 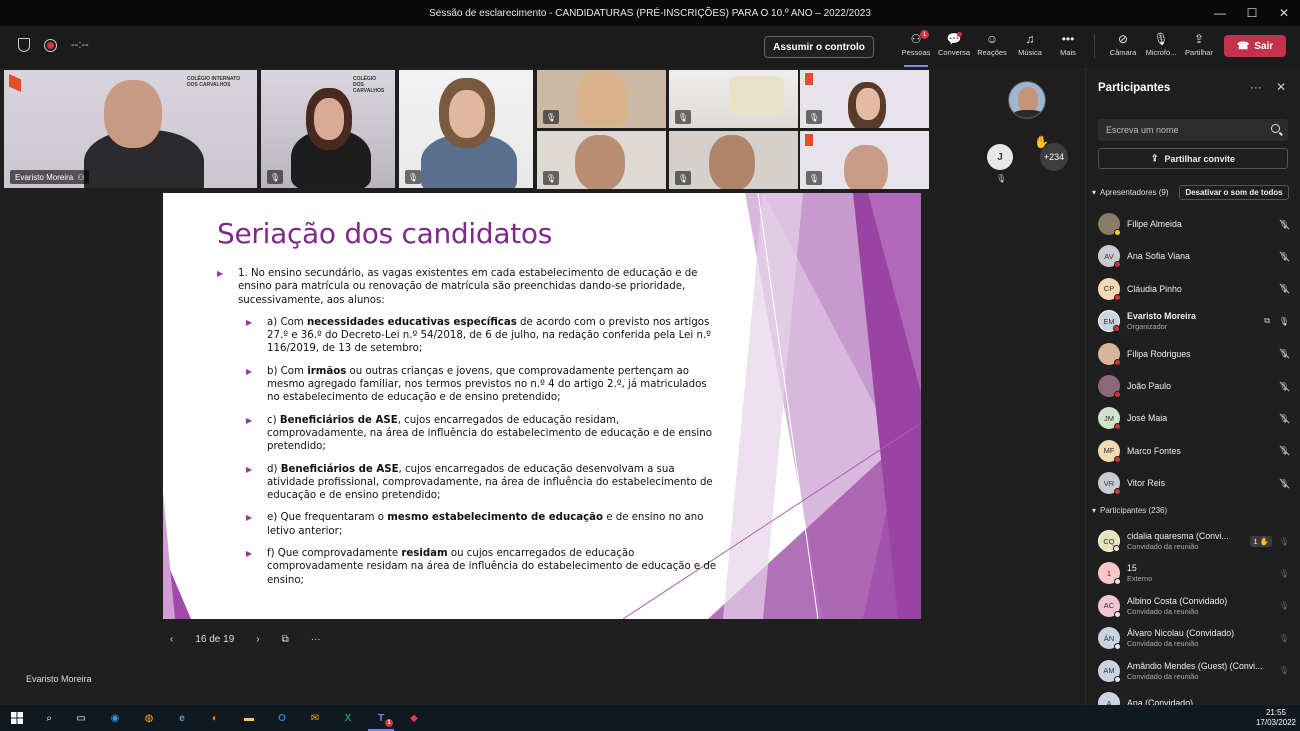 I want to click on edge-icon: ◉, so click(x=115, y=718).